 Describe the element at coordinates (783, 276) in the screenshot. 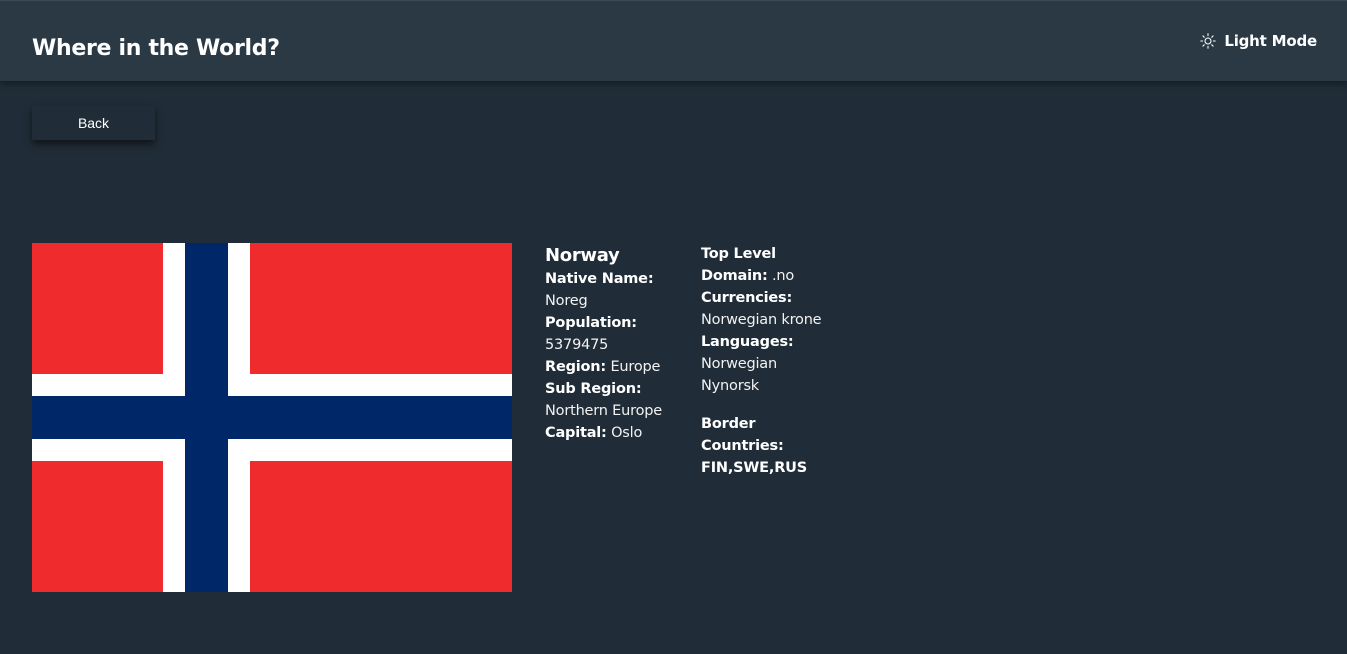

I see `tld-value: .no` at that location.